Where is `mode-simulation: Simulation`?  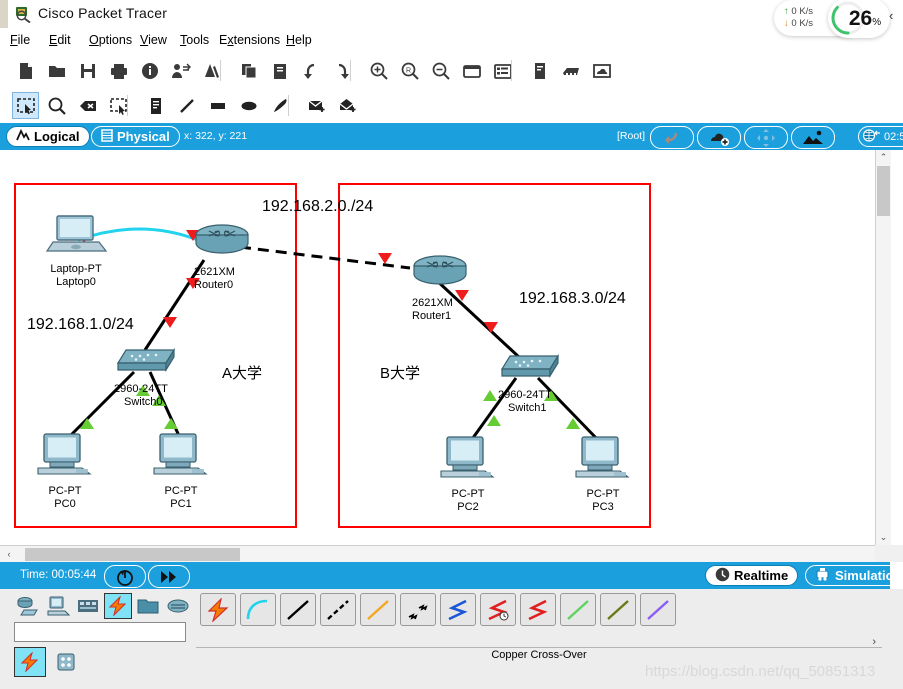
mode-simulation: Simulation is located at coordinates (854, 575).